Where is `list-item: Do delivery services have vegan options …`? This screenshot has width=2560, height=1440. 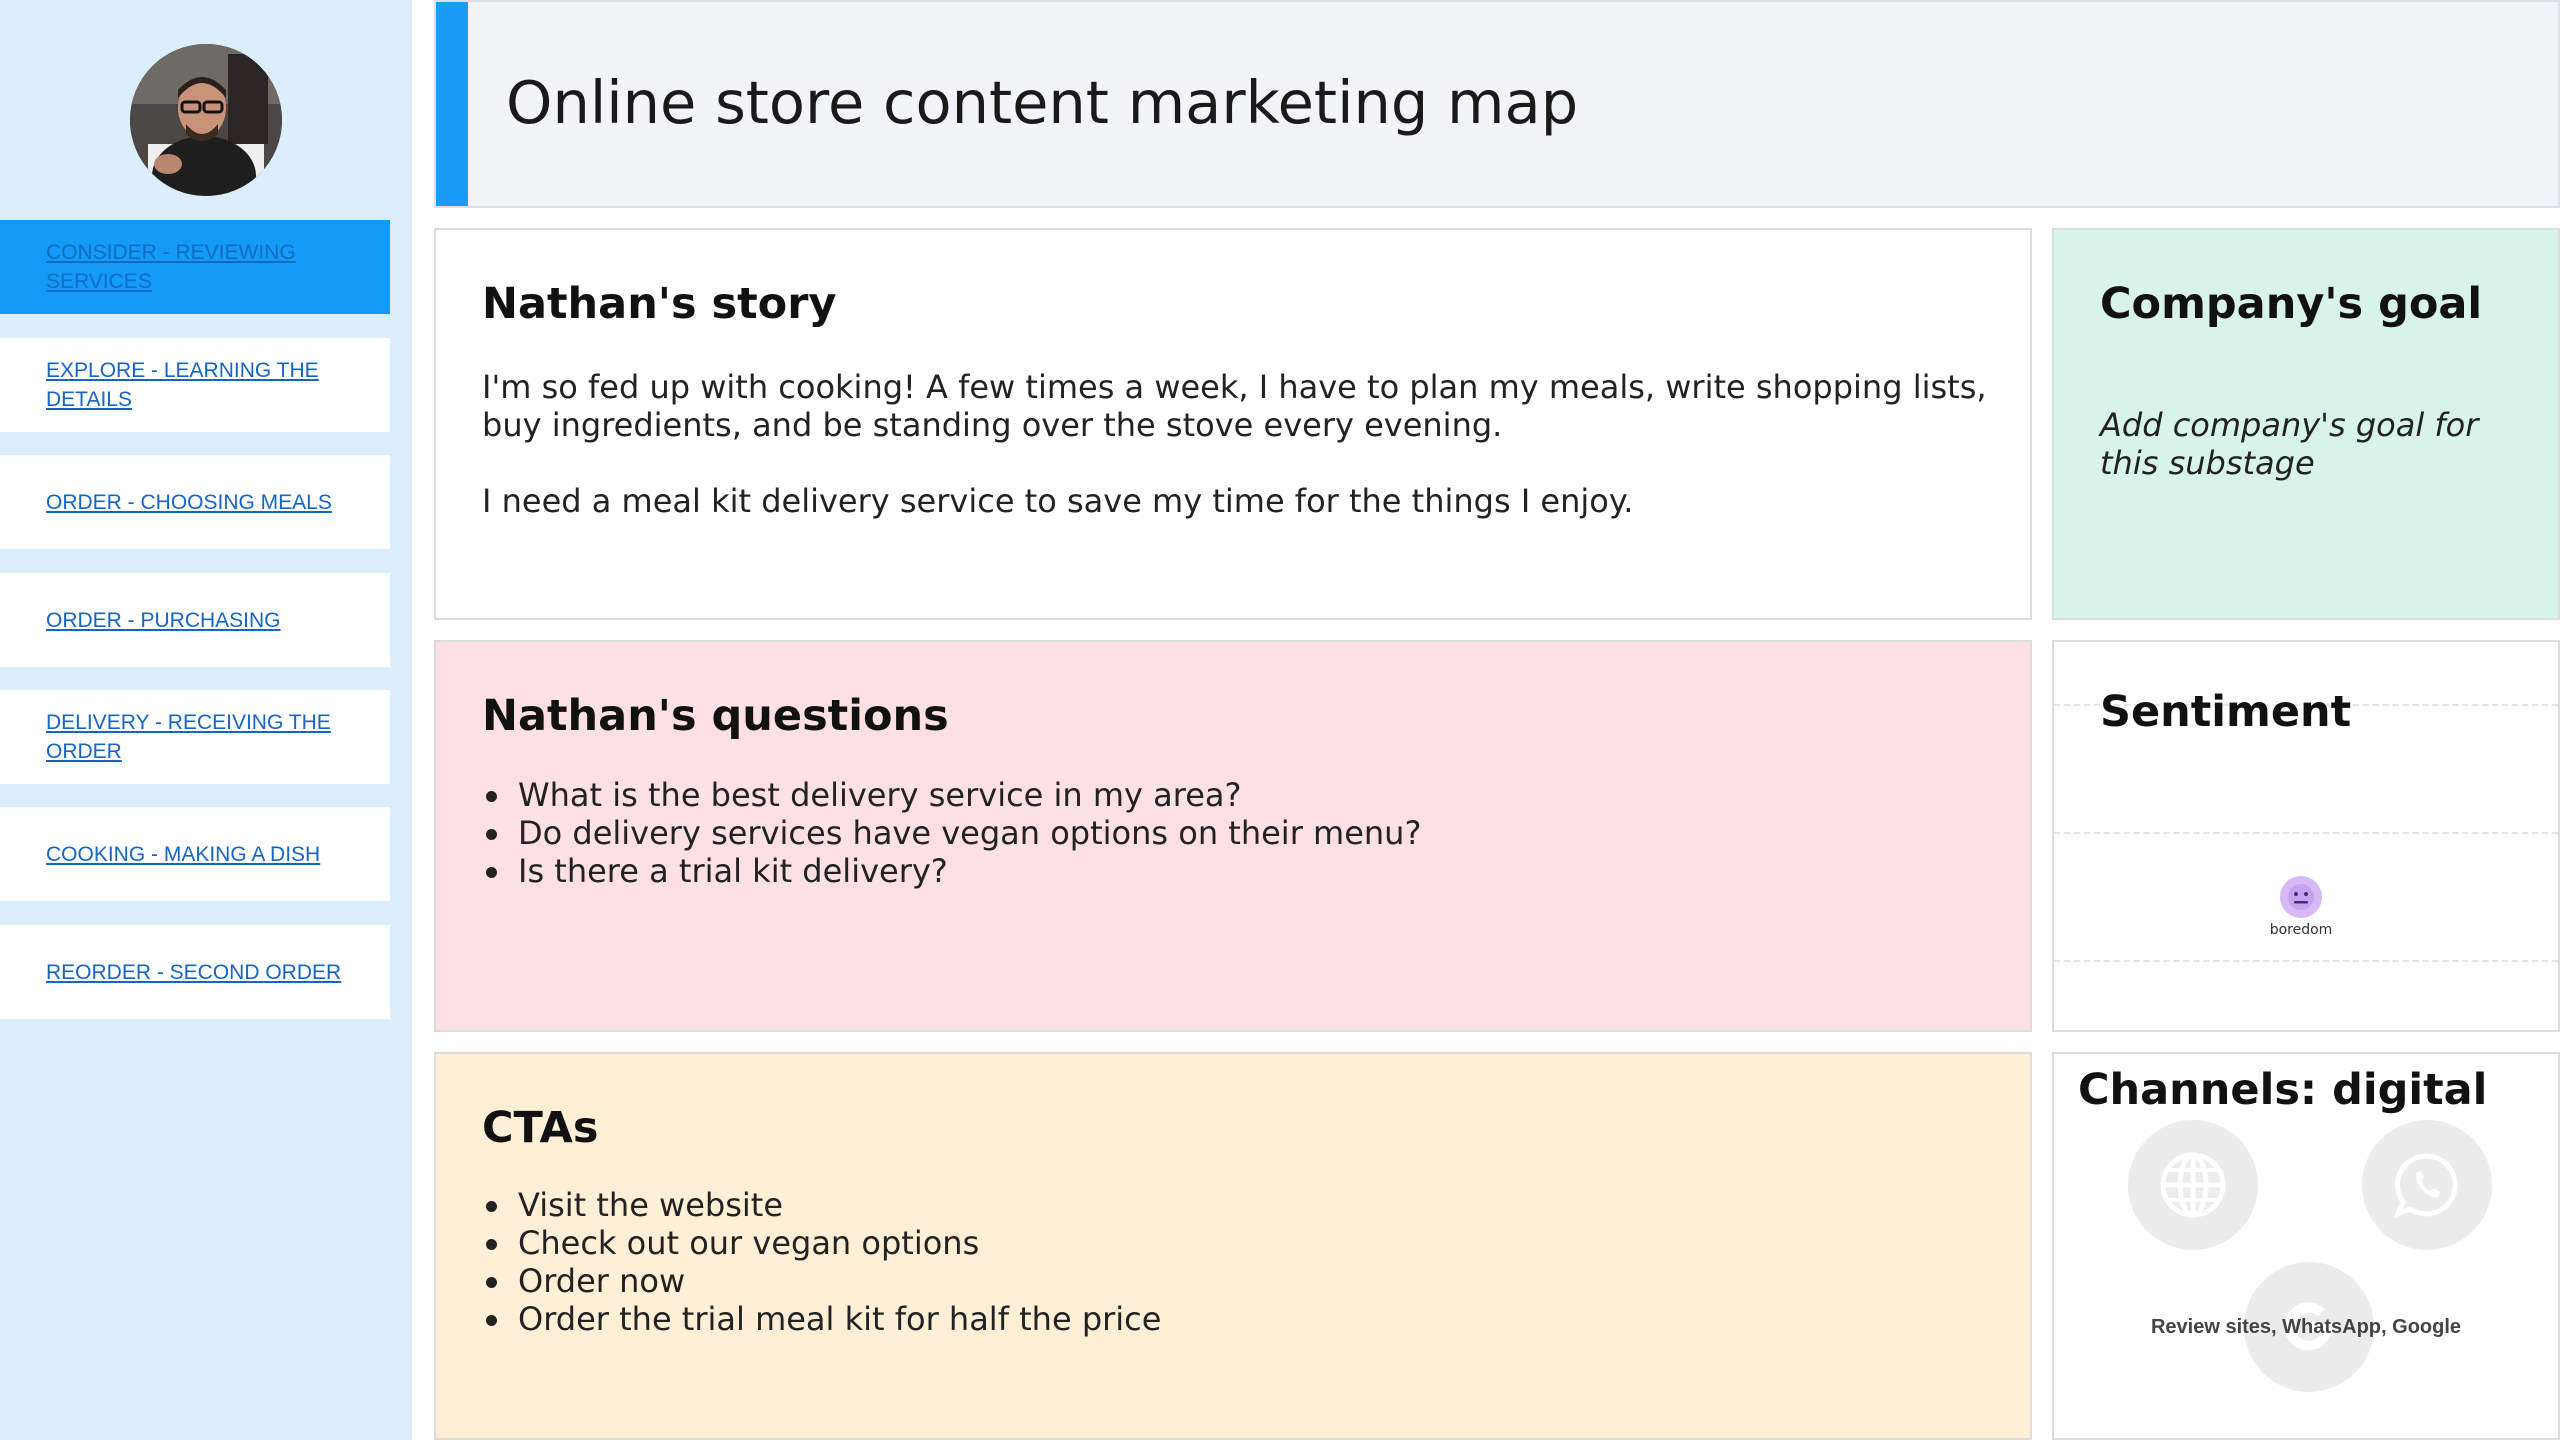
list-item: Do delivery services have vegan options … is located at coordinates (951, 833).